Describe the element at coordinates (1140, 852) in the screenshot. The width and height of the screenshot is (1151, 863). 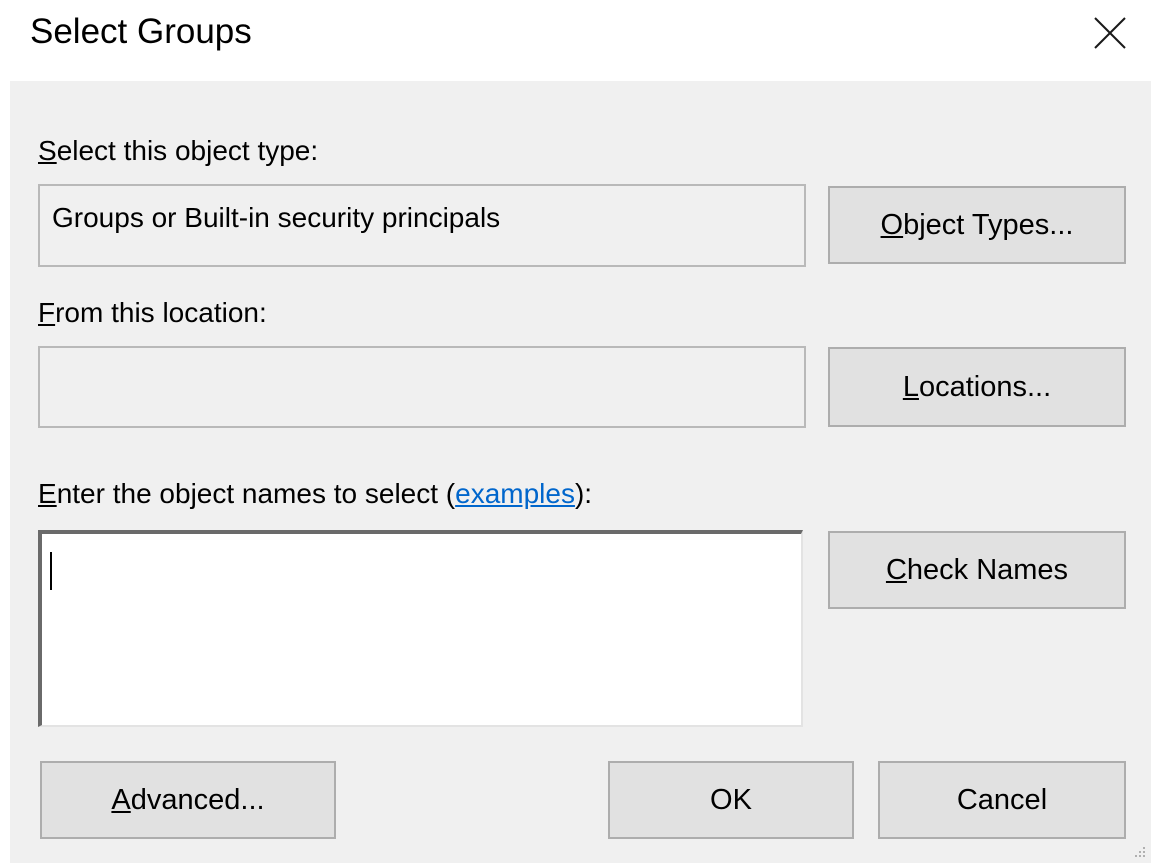
I see `resize-grip-icon` at that location.